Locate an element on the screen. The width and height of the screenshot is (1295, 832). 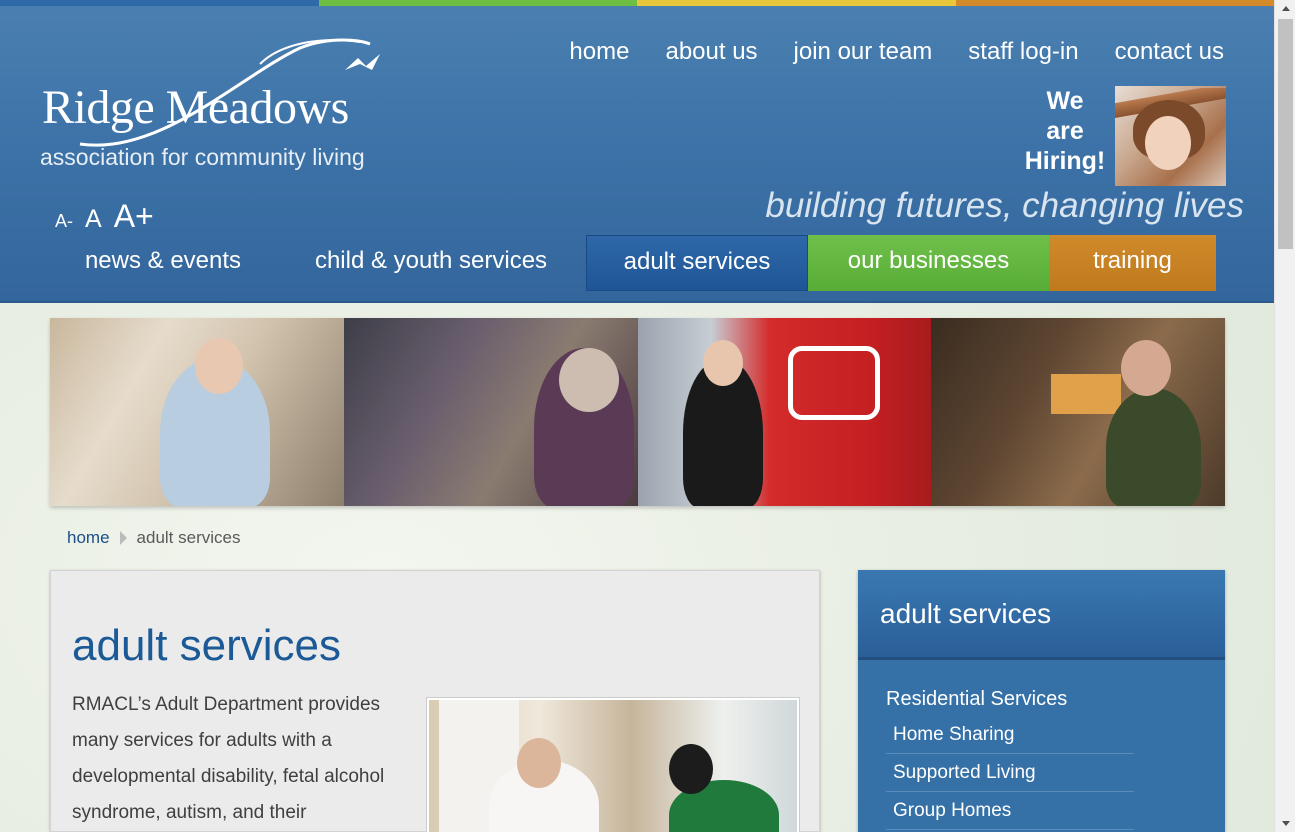
topnav-join-our-team: join our team is located at coordinates (863, 52).